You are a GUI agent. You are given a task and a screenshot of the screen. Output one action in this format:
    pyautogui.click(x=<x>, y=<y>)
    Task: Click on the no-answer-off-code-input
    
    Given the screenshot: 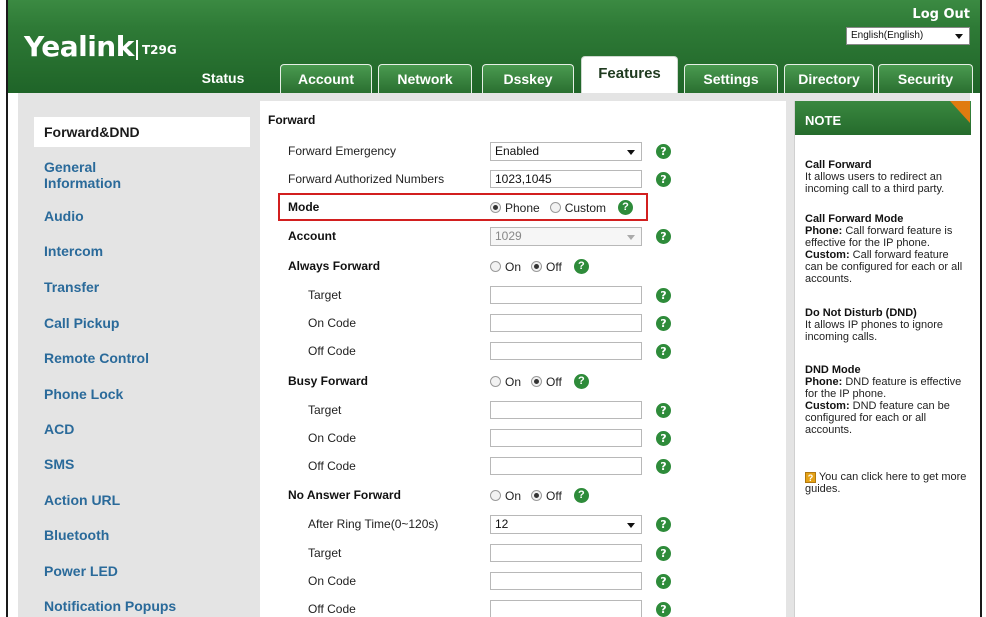 What is the action you would take?
    pyautogui.click(x=566, y=608)
    